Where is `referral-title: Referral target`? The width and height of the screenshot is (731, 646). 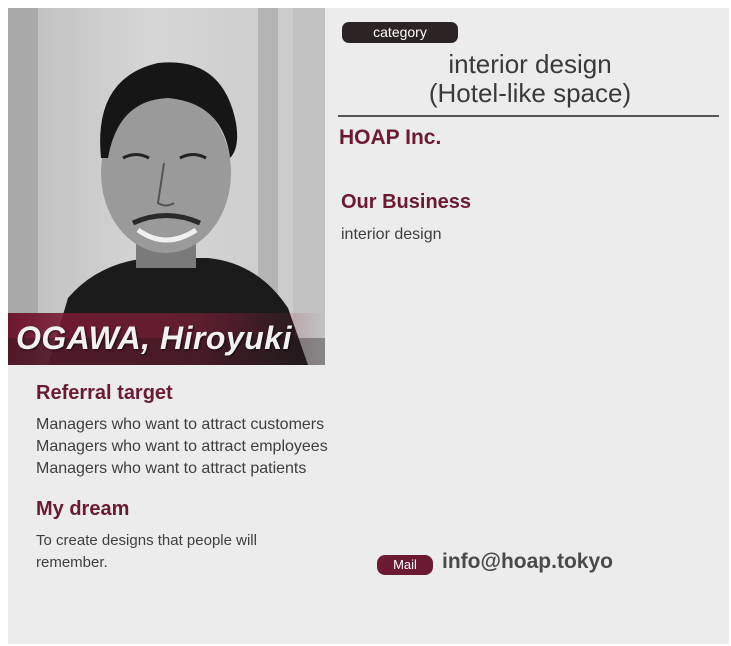 referral-title: Referral target is located at coordinates (104, 393).